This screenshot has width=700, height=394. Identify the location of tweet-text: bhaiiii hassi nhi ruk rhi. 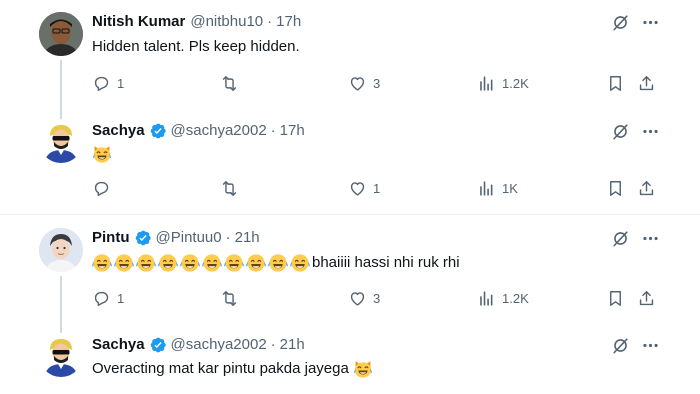
(276, 263).